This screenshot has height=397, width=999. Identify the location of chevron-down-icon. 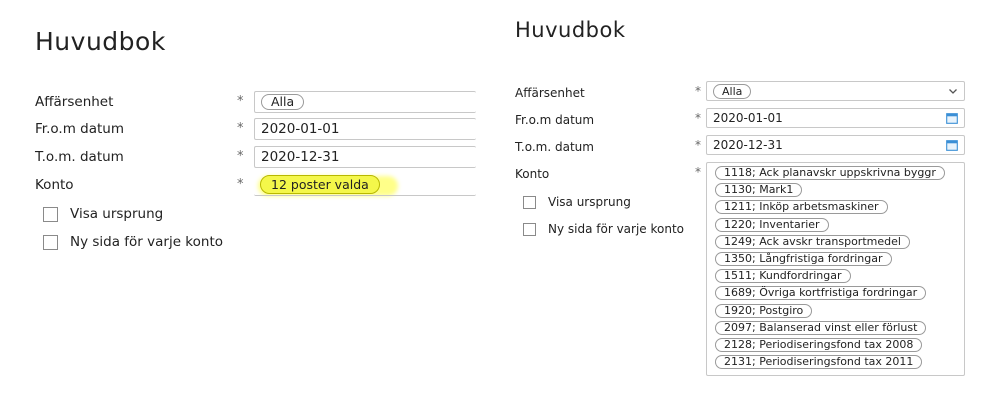
(953, 91).